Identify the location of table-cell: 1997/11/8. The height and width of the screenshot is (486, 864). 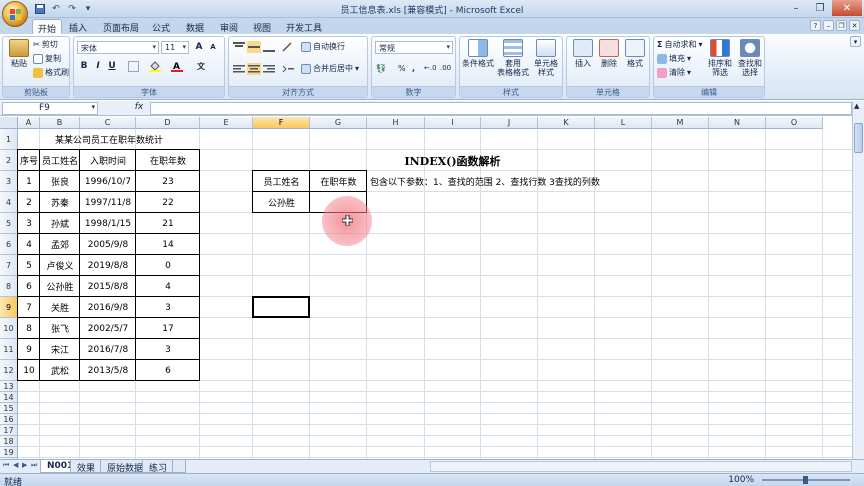
(108, 202).